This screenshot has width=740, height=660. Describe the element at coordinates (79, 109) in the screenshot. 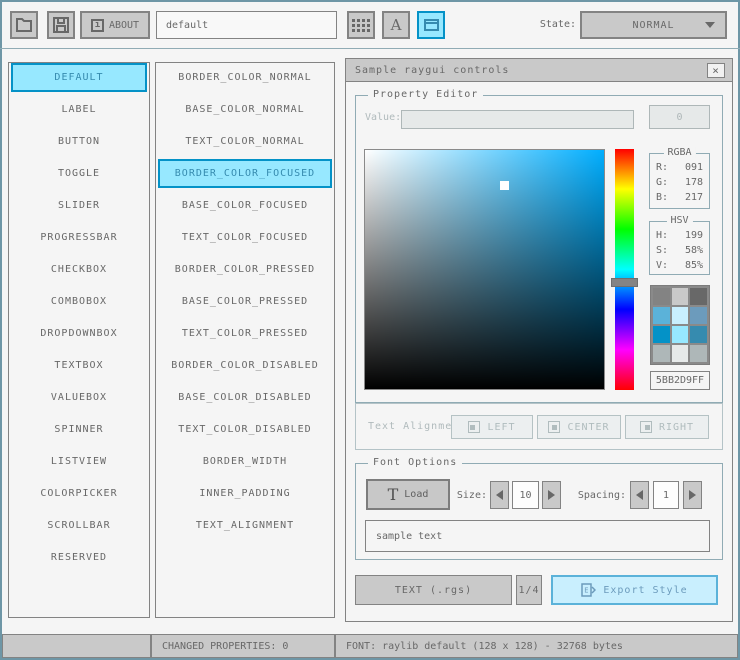

I see `control-item-label: LABEL` at that location.